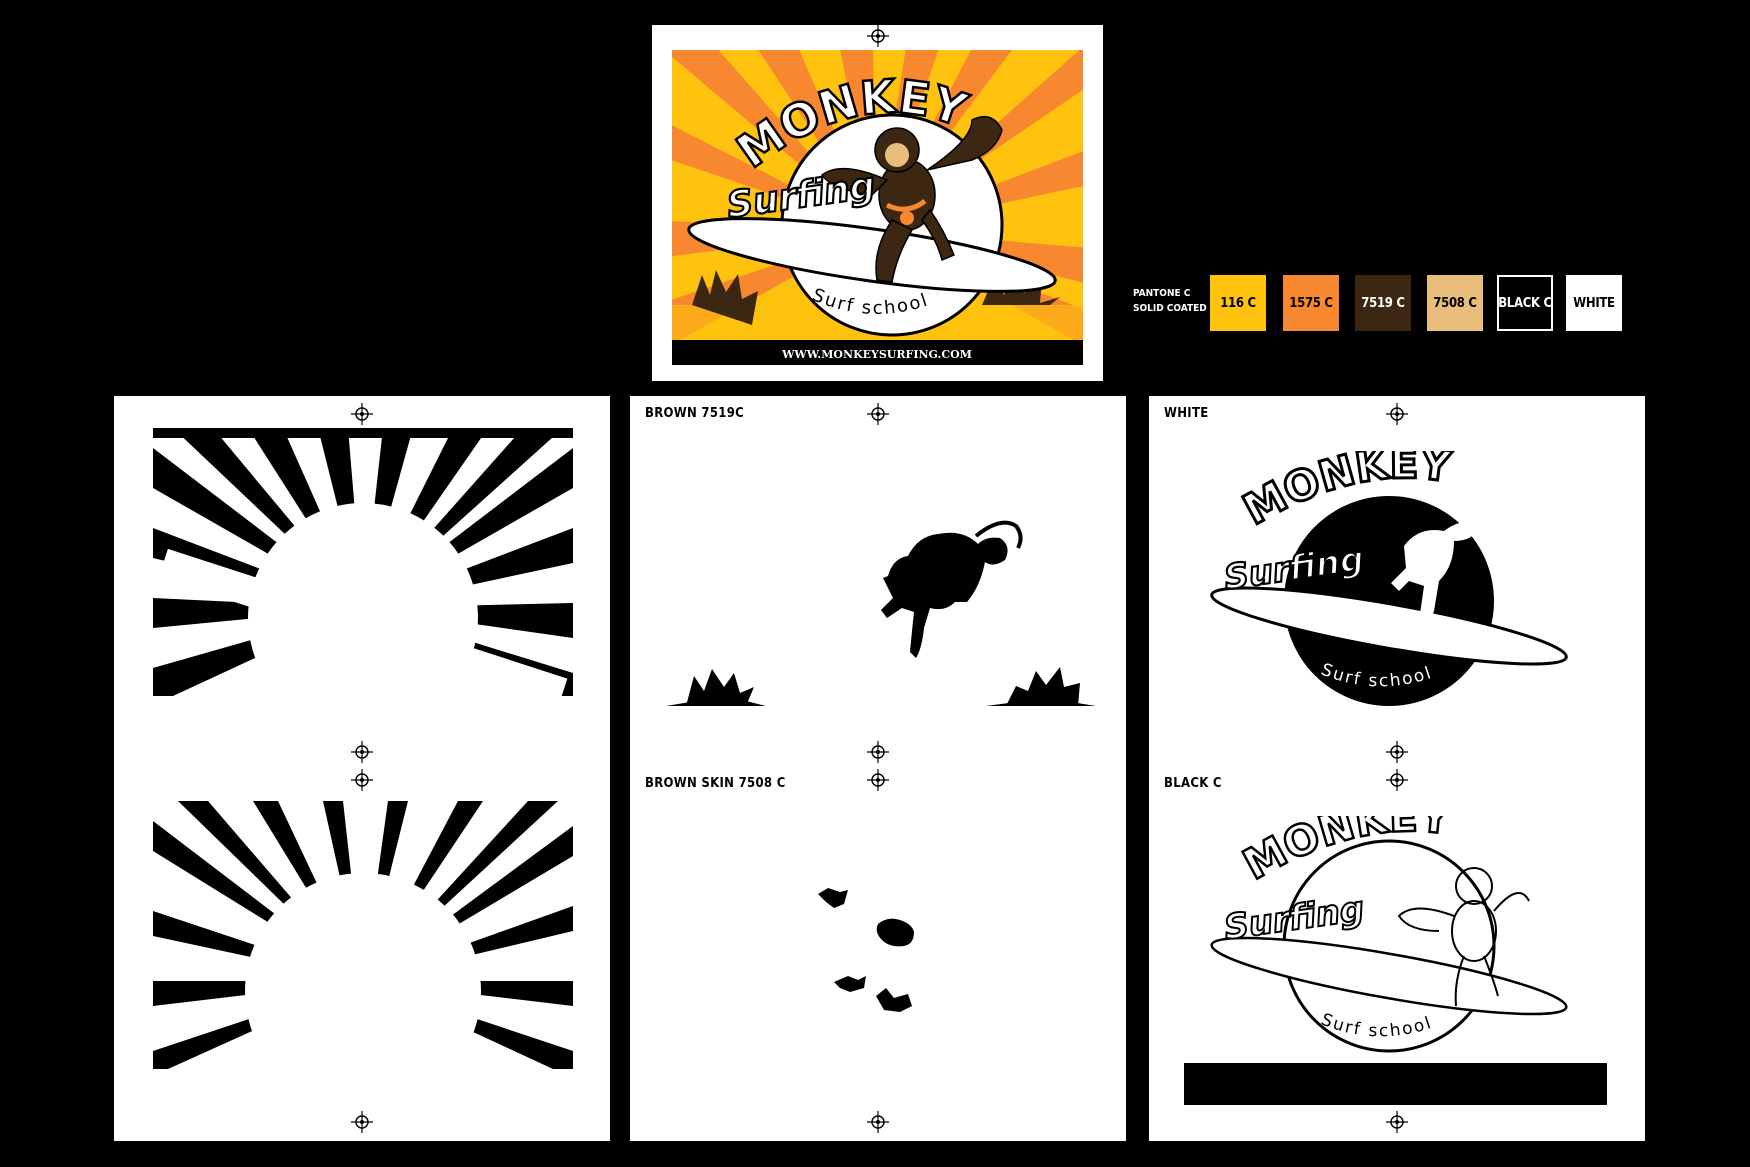  Describe the element at coordinates (1455, 303) in the screenshot. I see `swatch-7508-c: 7508 C` at that location.